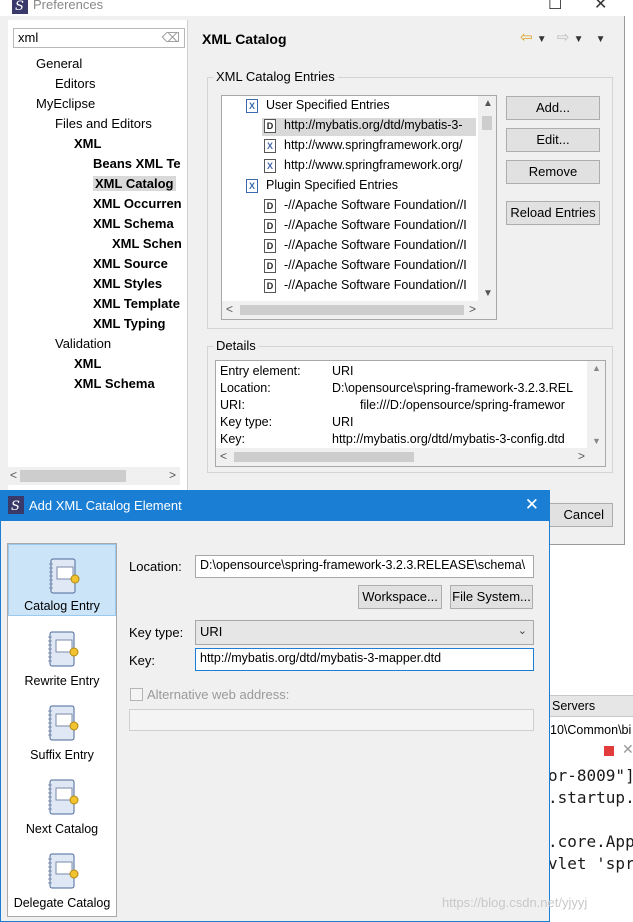  Describe the element at coordinates (62, 728) in the screenshot. I see `sidebar-item-suffix-entry: Suffix Entry` at that location.